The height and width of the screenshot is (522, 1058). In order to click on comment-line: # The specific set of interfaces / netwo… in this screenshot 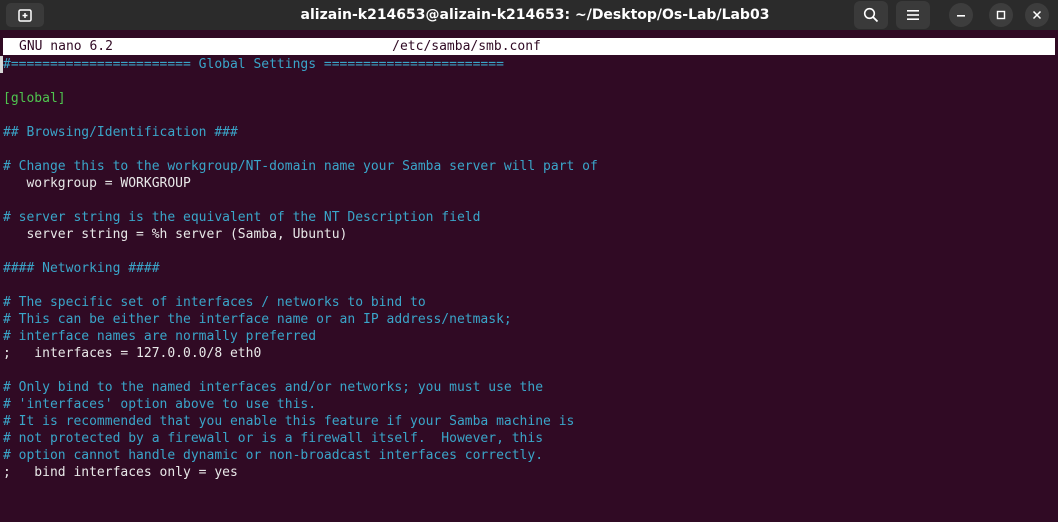, I will do `click(214, 302)`.